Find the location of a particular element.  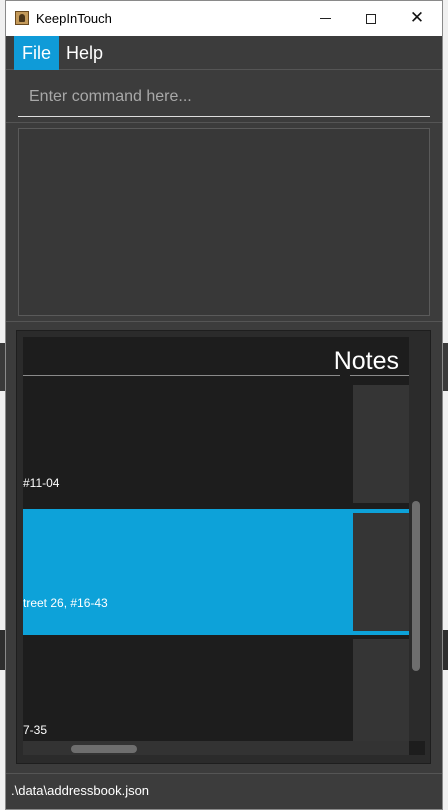

row-address: #11-04 is located at coordinates (41, 483).